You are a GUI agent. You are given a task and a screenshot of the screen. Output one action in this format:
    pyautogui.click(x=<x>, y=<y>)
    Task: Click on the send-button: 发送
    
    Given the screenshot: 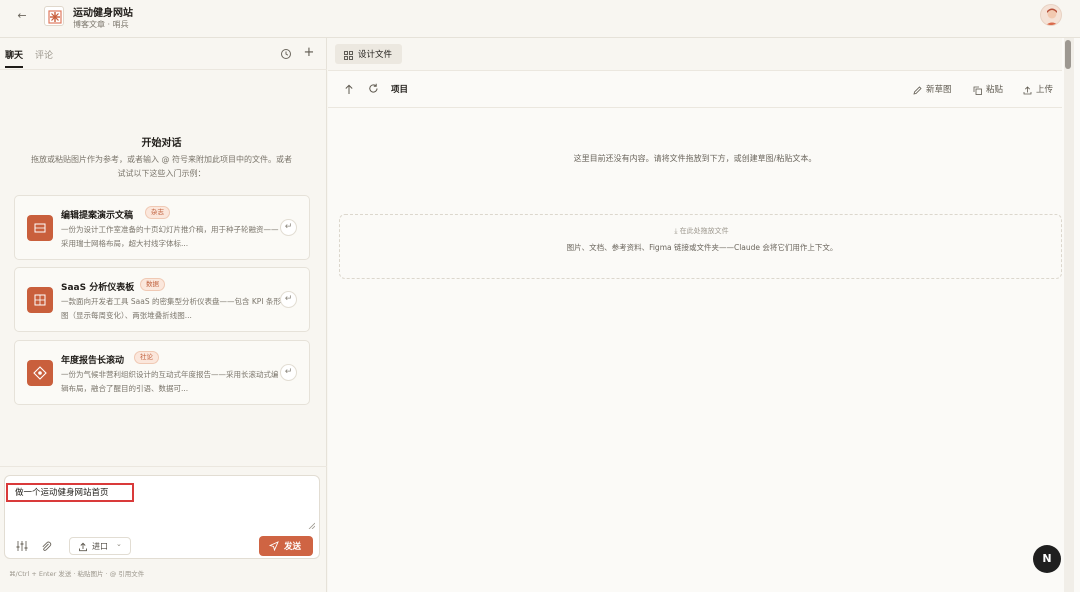 What is the action you would take?
    pyautogui.click(x=286, y=546)
    